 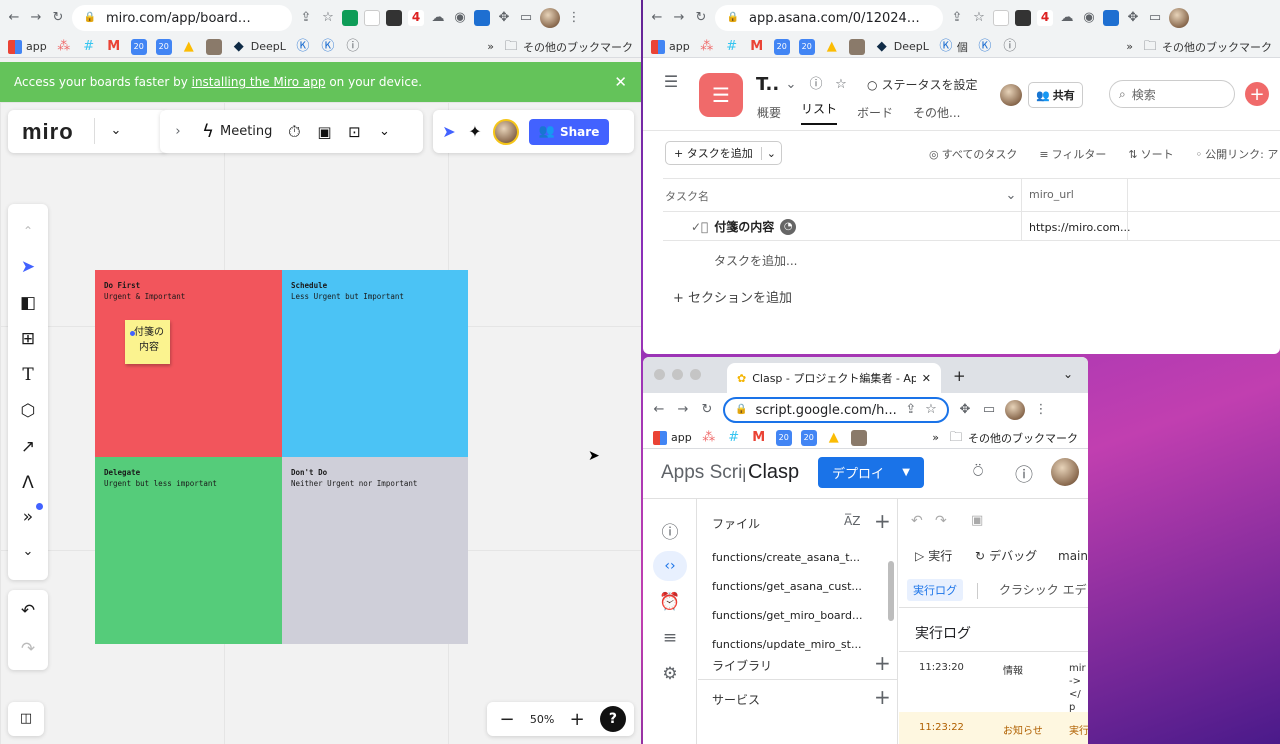 What do you see at coordinates (744, 226) in the screenshot?
I see `task-name: 付箋の内容` at bounding box center [744, 226].